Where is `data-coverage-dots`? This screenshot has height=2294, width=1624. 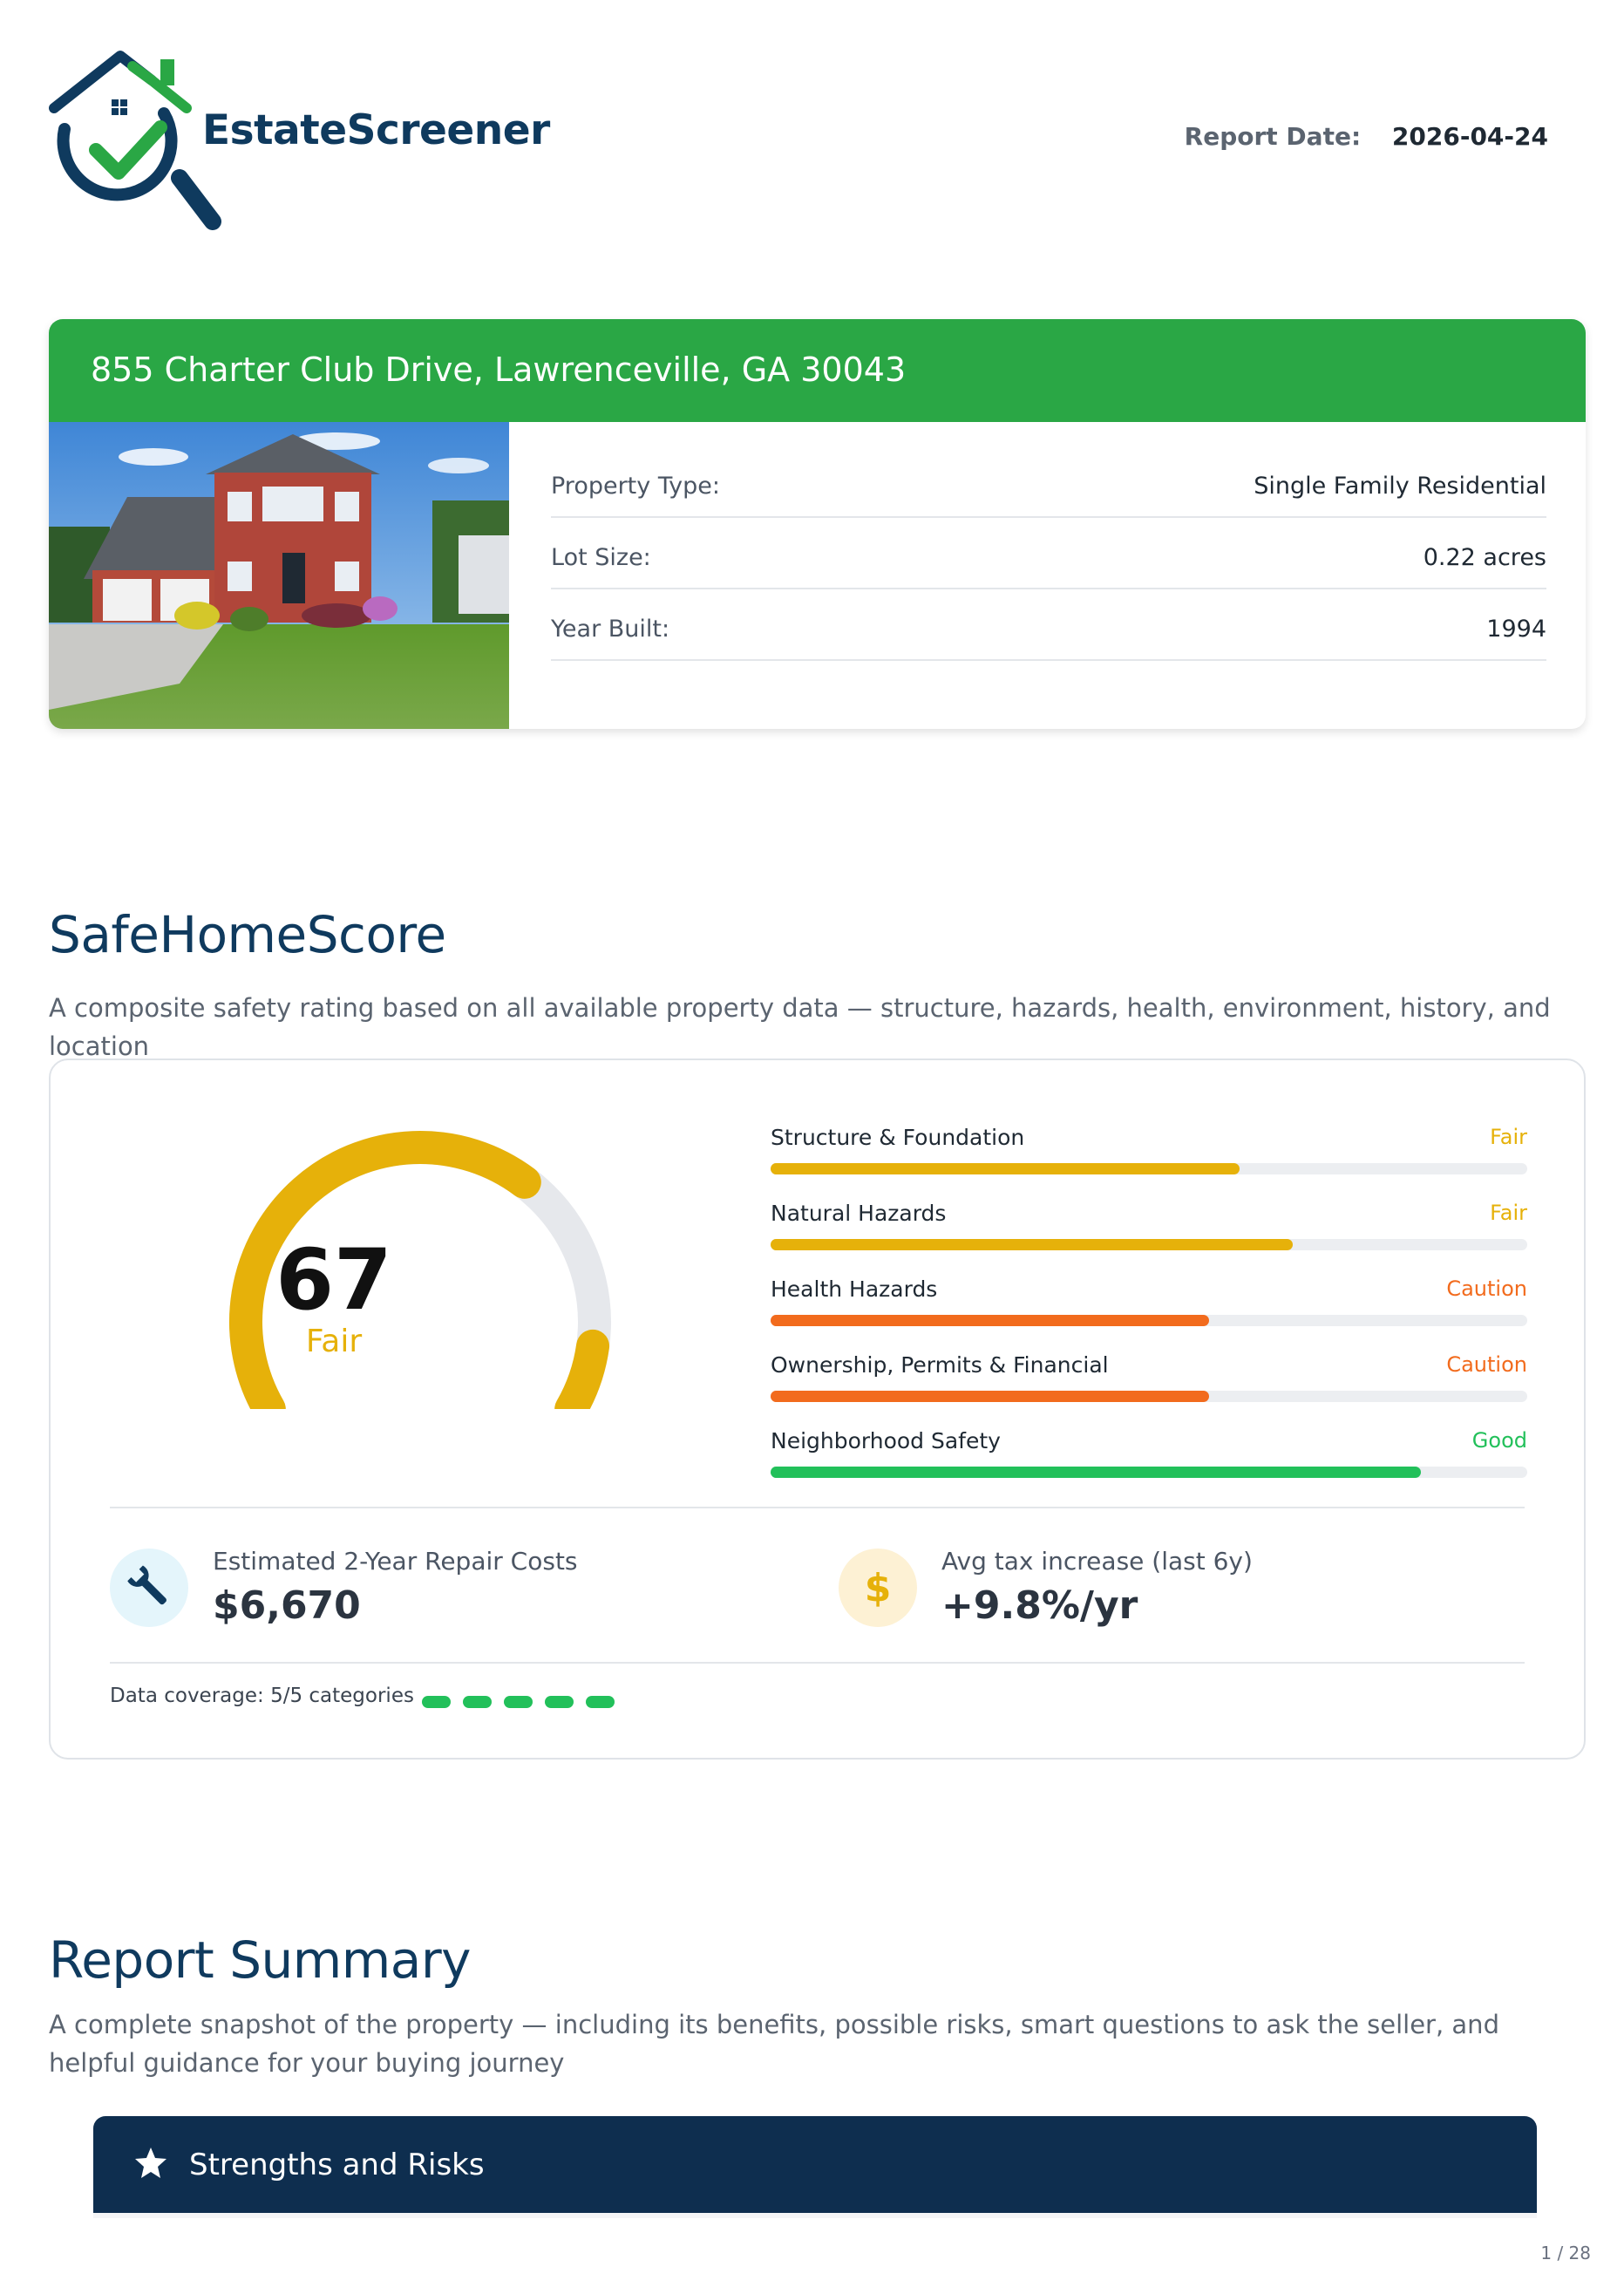
data-coverage-dots is located at coordinates (522, 1703).